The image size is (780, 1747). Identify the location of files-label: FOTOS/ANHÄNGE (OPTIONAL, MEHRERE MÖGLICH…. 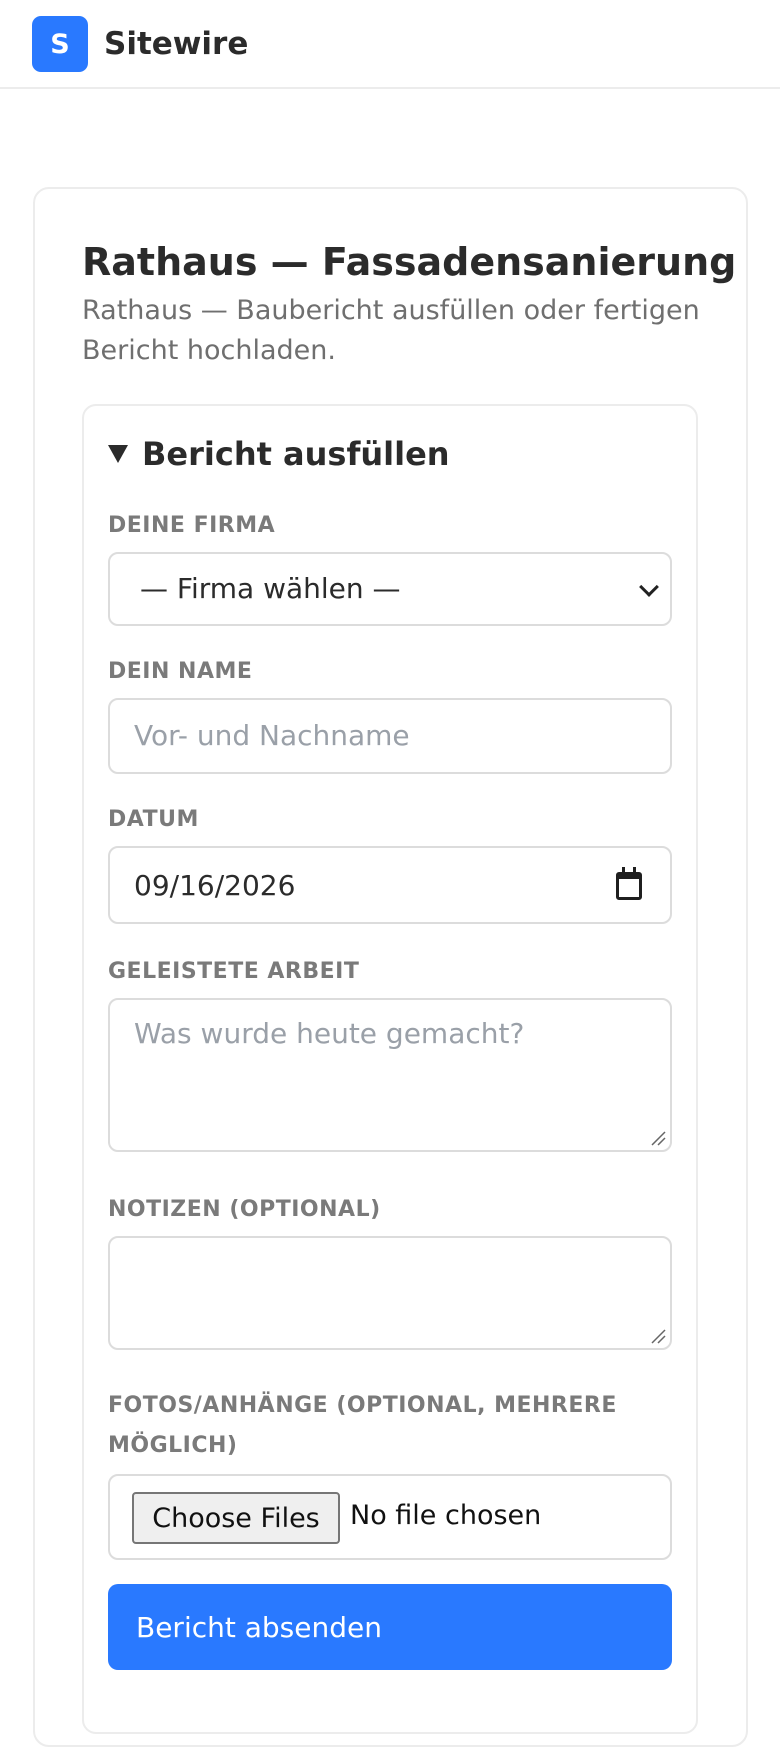
(362, 1425).